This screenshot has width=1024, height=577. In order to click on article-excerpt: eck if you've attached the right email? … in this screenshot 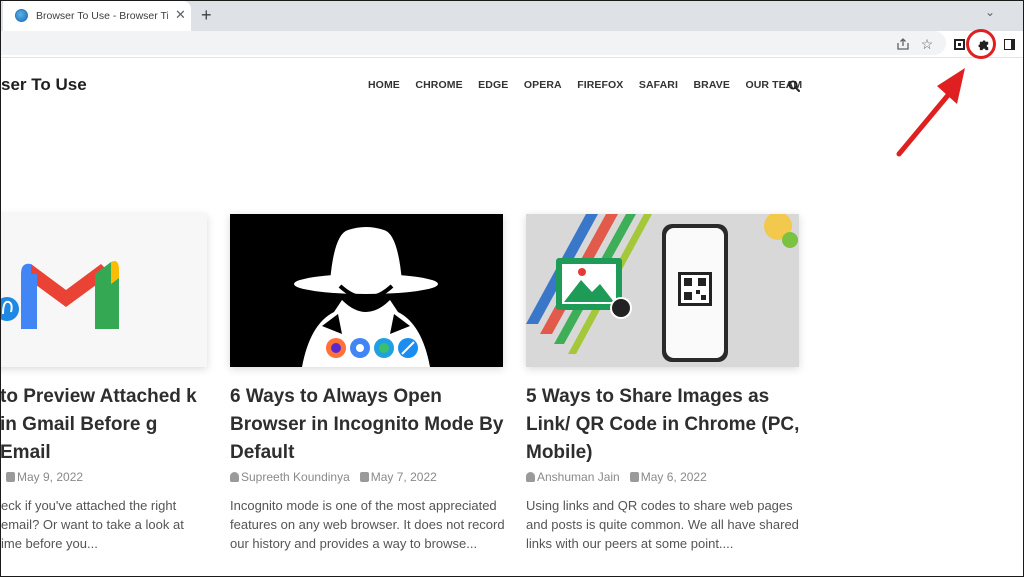, I will do `click(92, 524)`.